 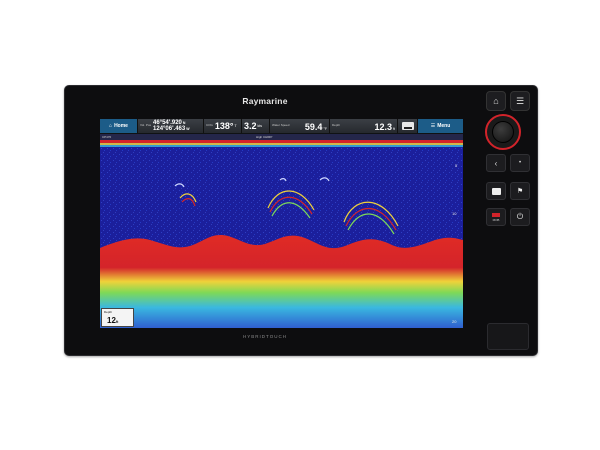 I want to click on chevron-left-icon: ‹, so click(x=496, y=163).